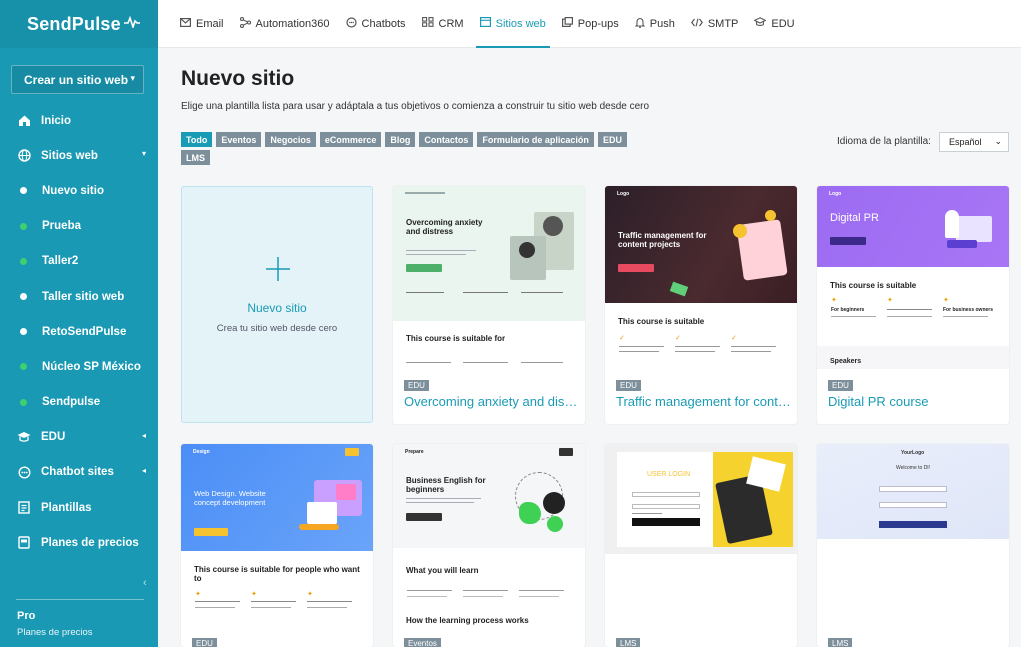 The image size is (1021, 647). Describe the element at coordinates (197, 139) in the screenshot. I see `filter-tag-todo: Todo` at that location.